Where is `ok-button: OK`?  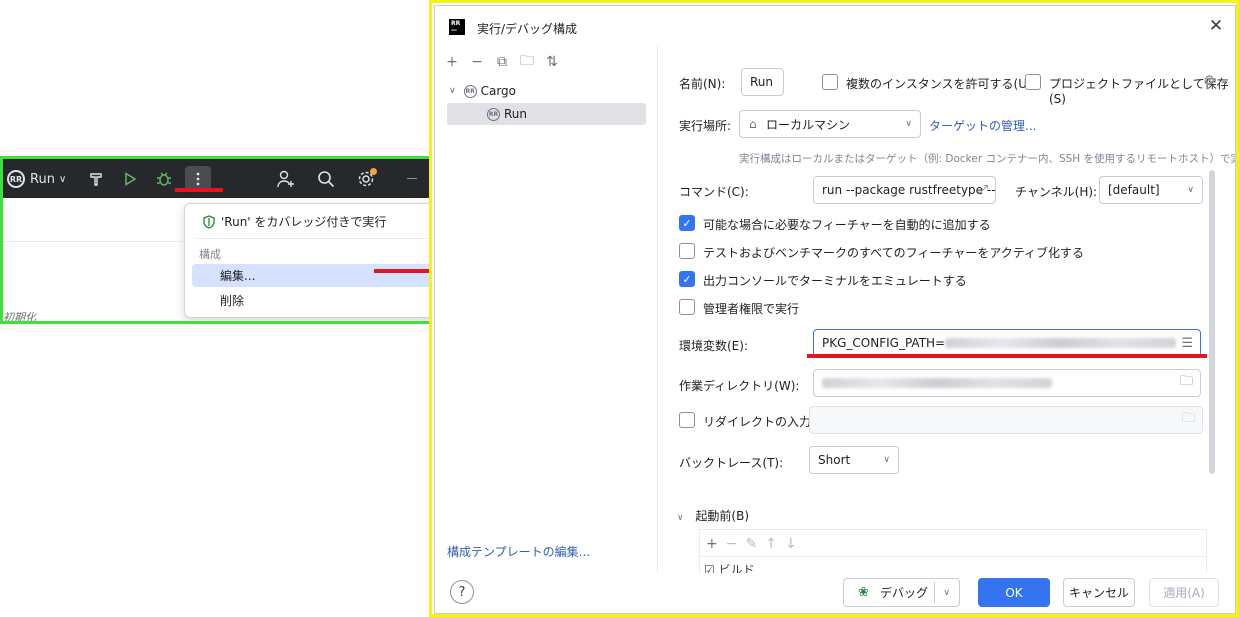
ok-button: OK is located at coordinates (1014, 592).